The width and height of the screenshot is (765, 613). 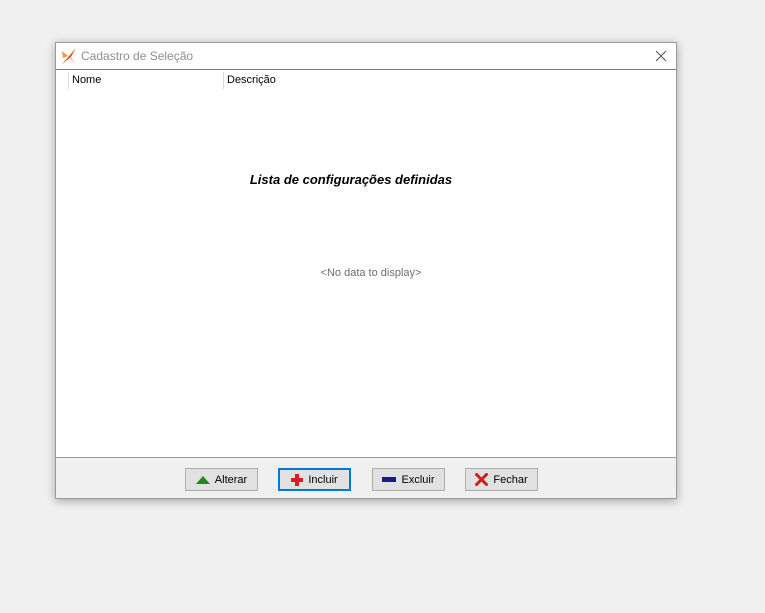 I want to click on excluir-button: Excluir, so click(x=408, y=479).